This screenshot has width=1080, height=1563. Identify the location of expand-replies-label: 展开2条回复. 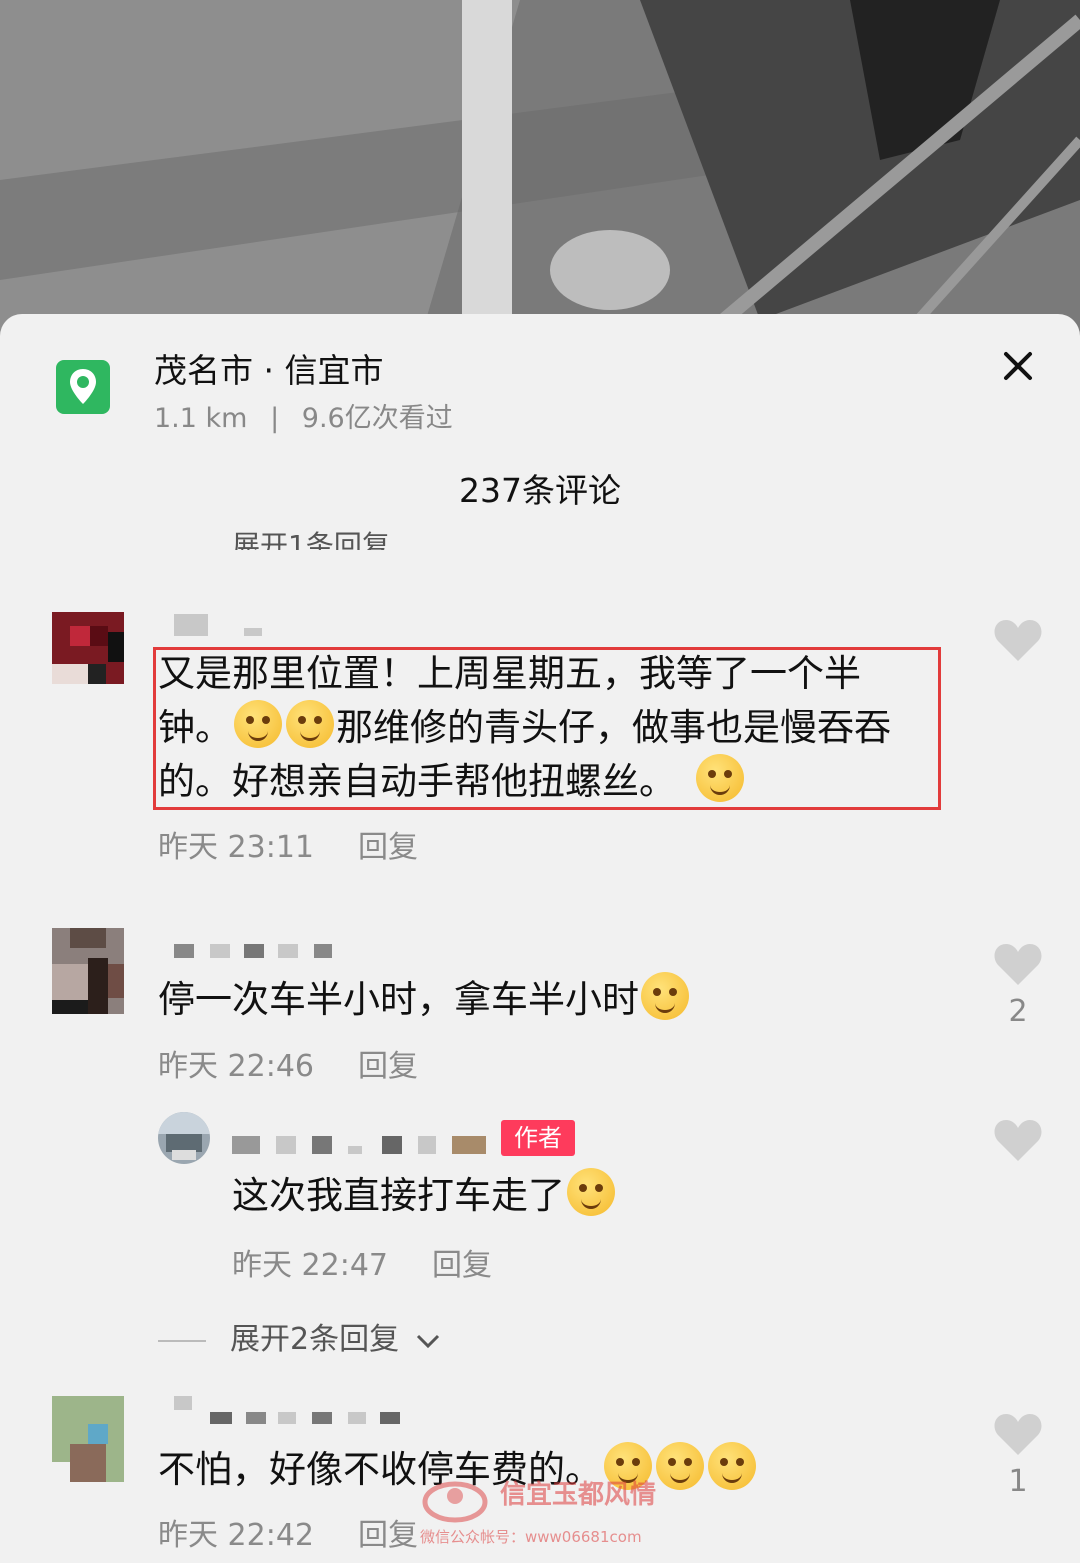
(315, 1339).